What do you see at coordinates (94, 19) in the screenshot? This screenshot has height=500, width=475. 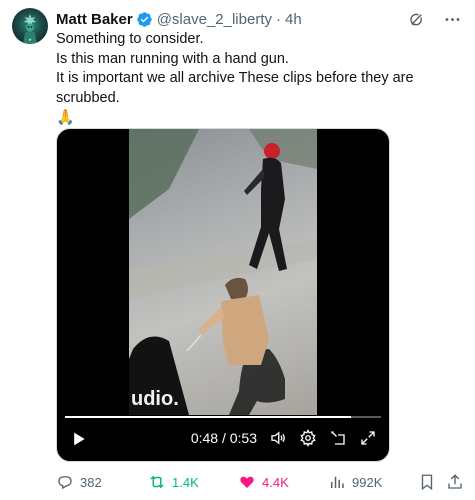 I see `author-name: Matt Baker` at bounding box center [94, 19].